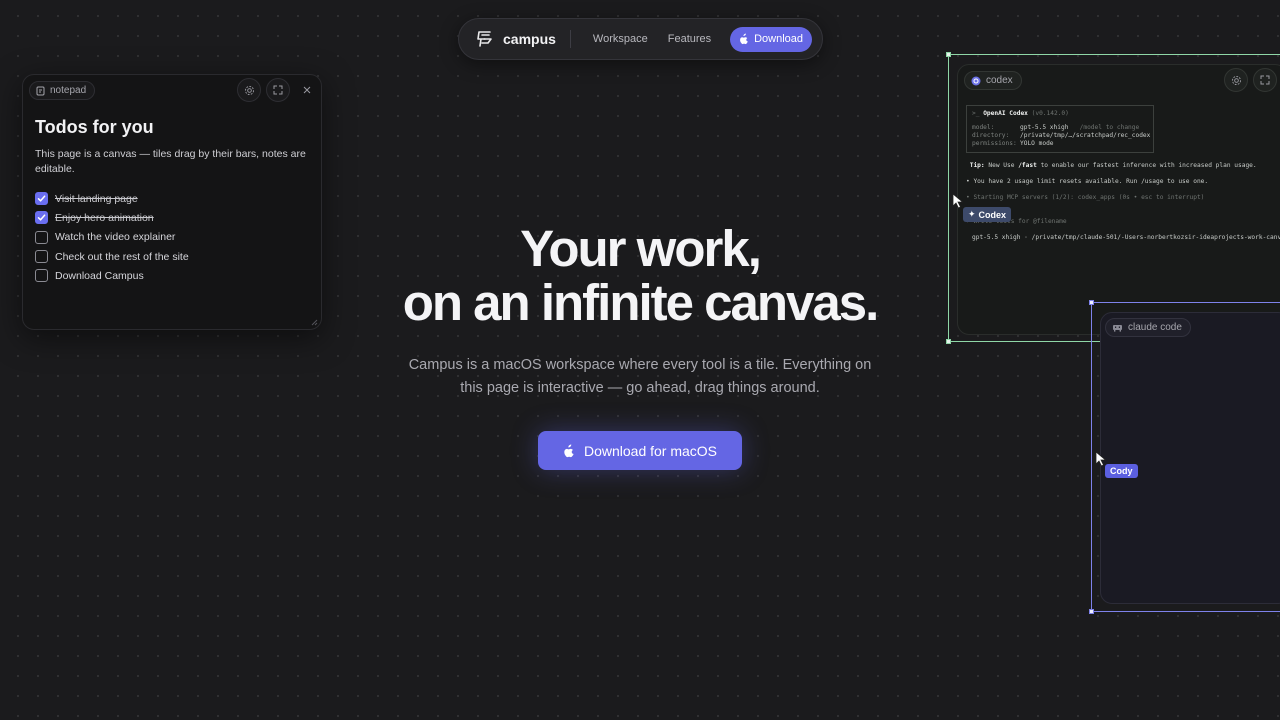  I want to click on nav-download-button: Download, so click(771, 39).